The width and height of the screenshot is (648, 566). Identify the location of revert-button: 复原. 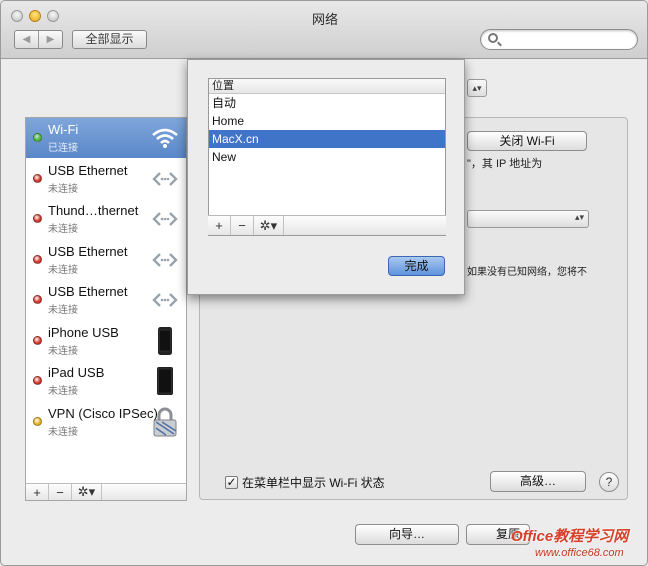
(498, 534).